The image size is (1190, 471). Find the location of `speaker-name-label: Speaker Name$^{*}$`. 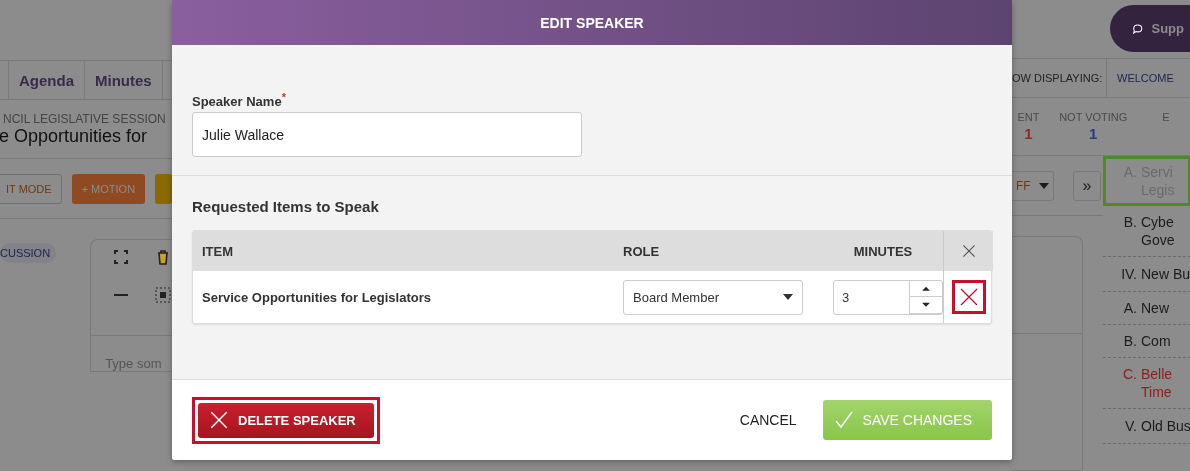

speaker-name-label: Speaker Name$^{*}$ is located at coordinates (239, 100).